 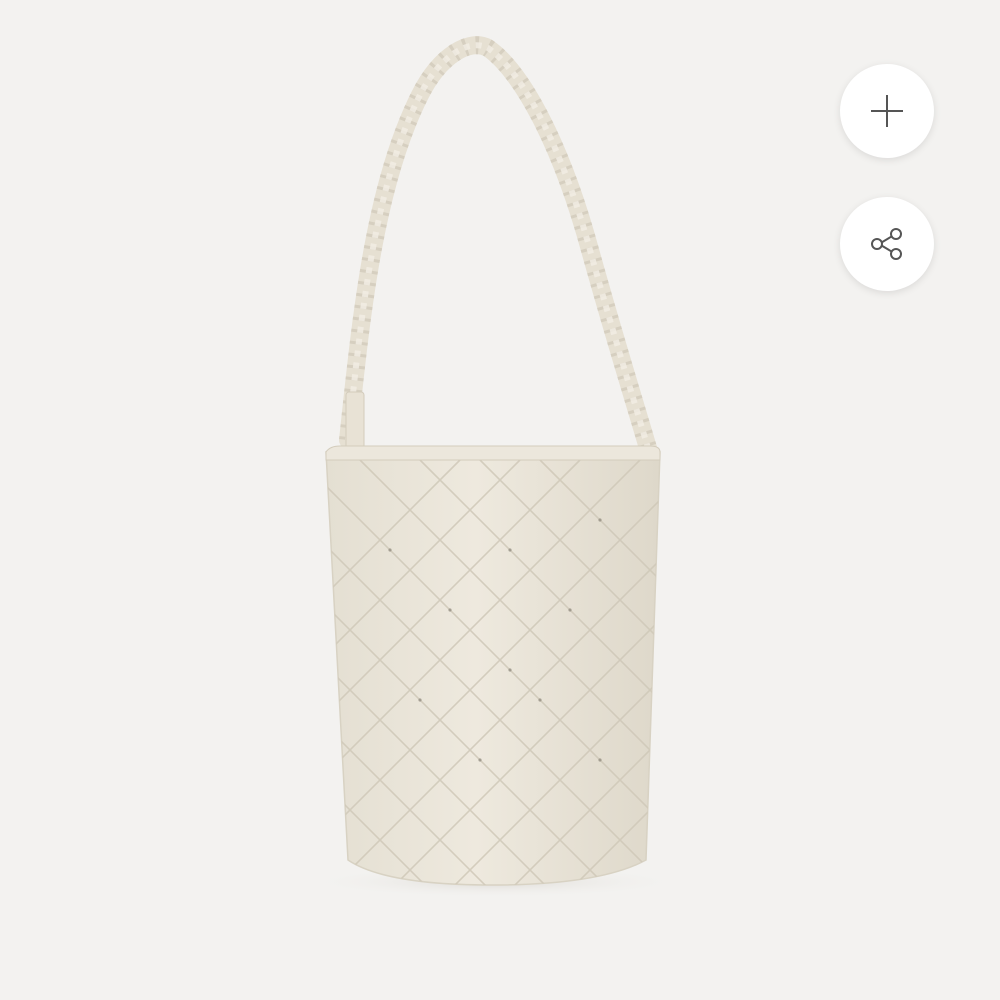 I want to click on share-button, so click(x=887, y=244).